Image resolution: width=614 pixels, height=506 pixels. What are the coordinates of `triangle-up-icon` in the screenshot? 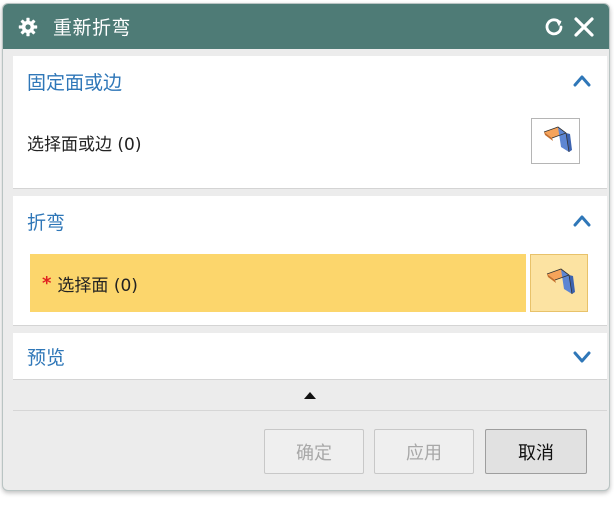 It's located at (310, 395).